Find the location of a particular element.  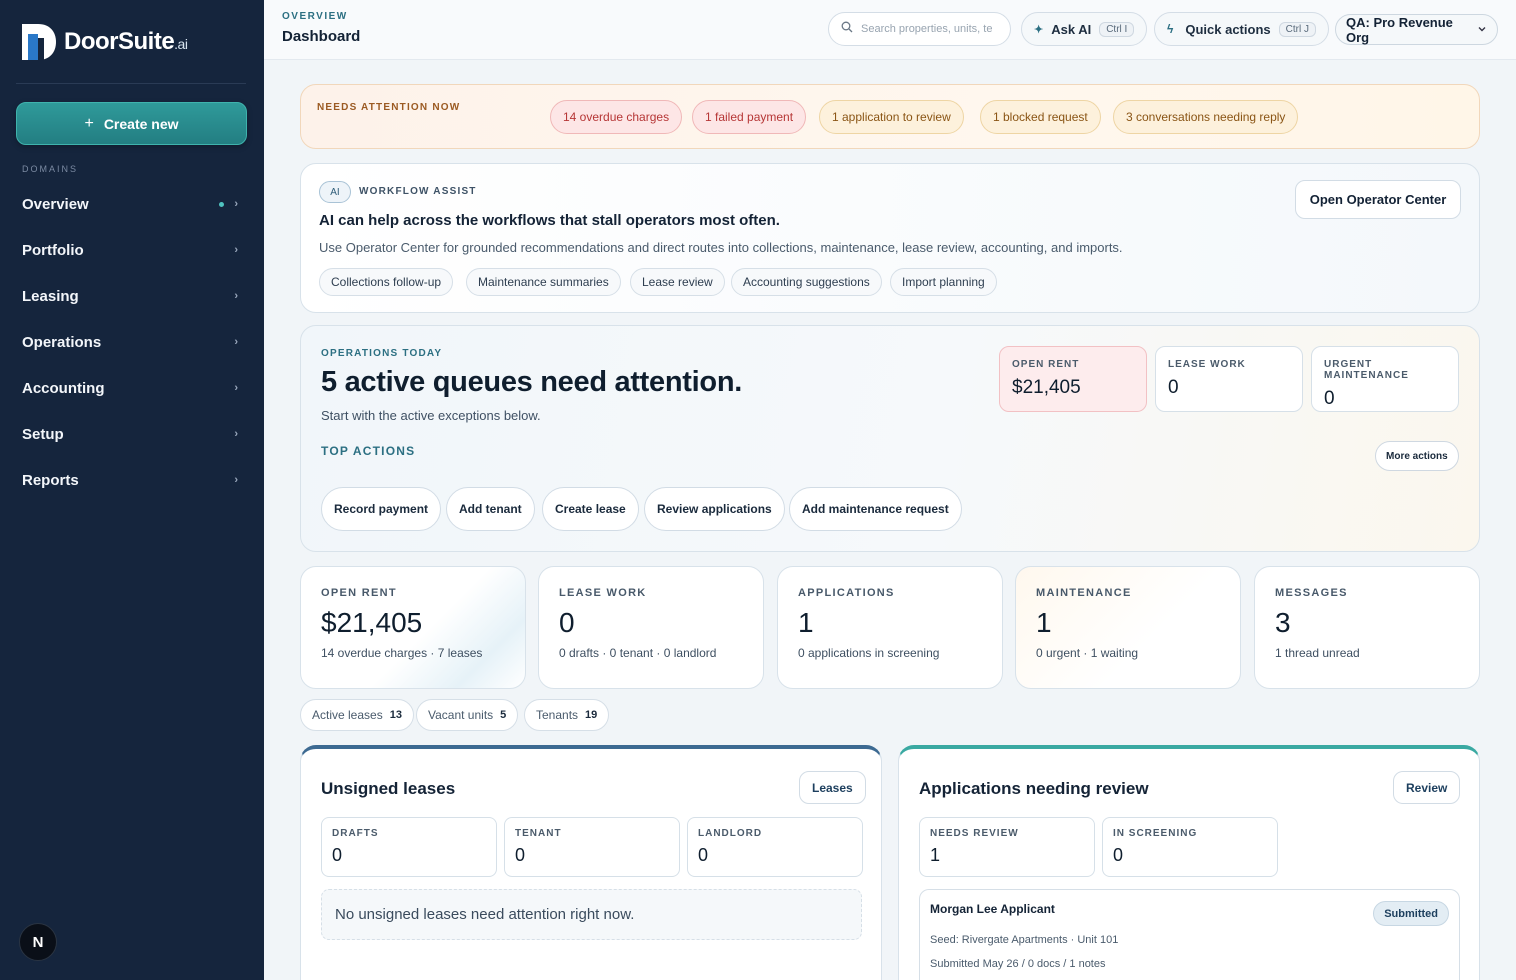

box-tenant: TENANT 0 is located at coordinates (592, 847).